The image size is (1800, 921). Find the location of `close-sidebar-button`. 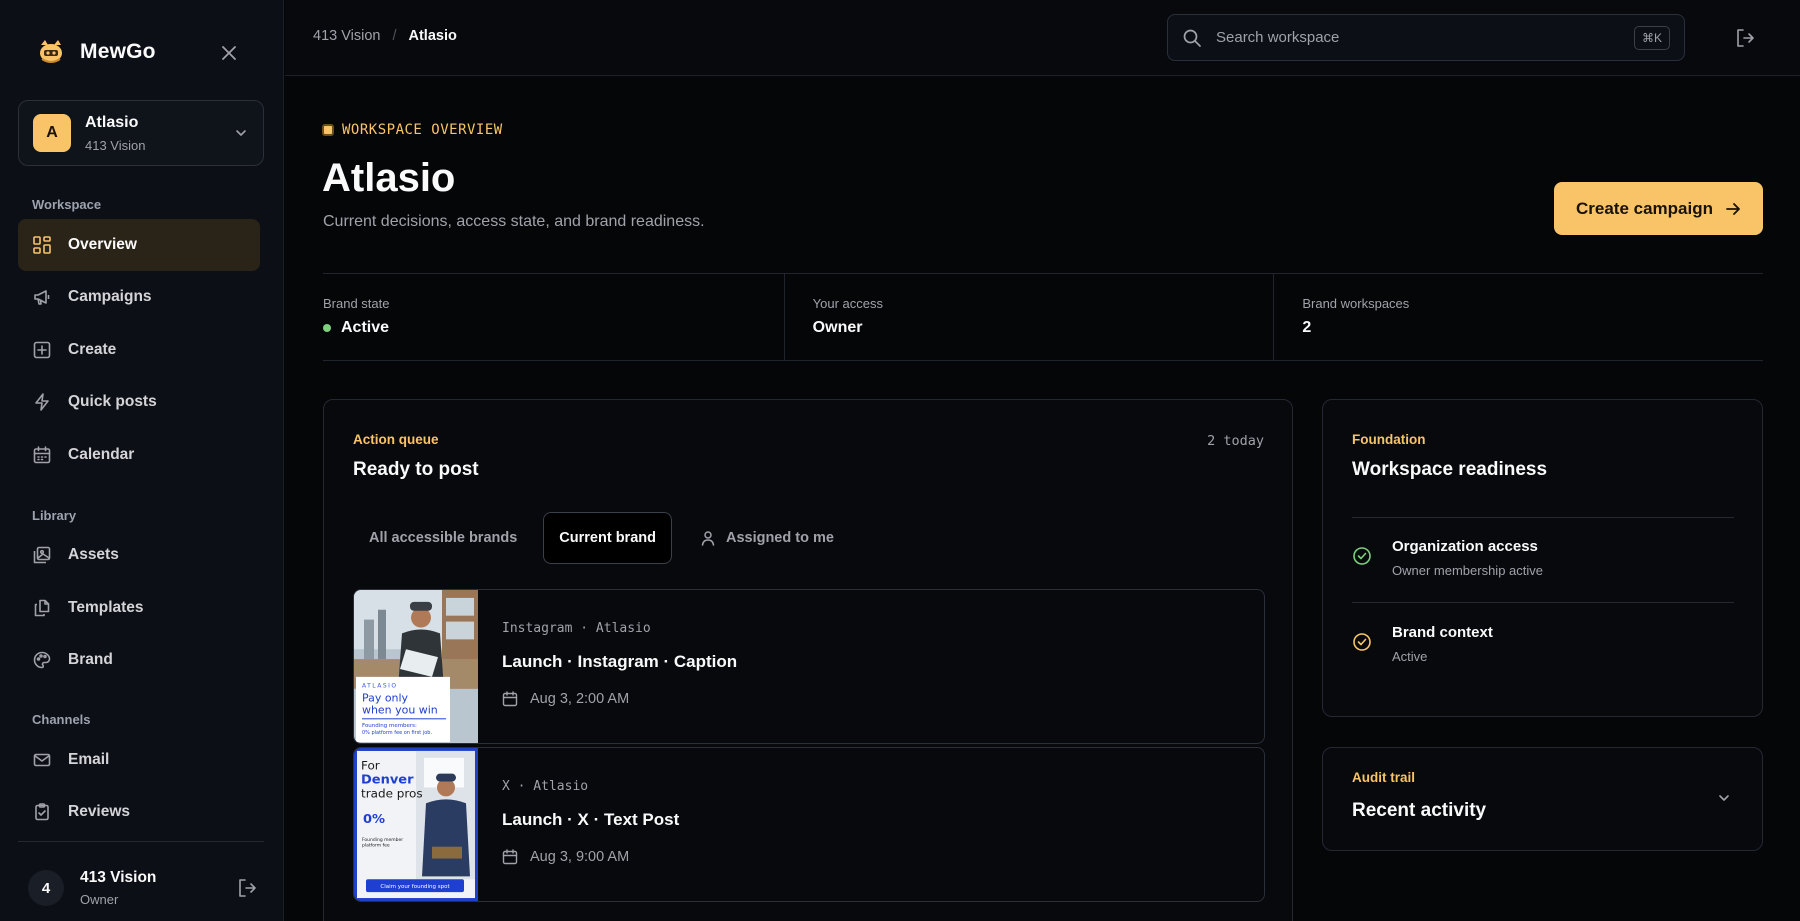

close-sidebar-button is located at coordinates (229, 53).